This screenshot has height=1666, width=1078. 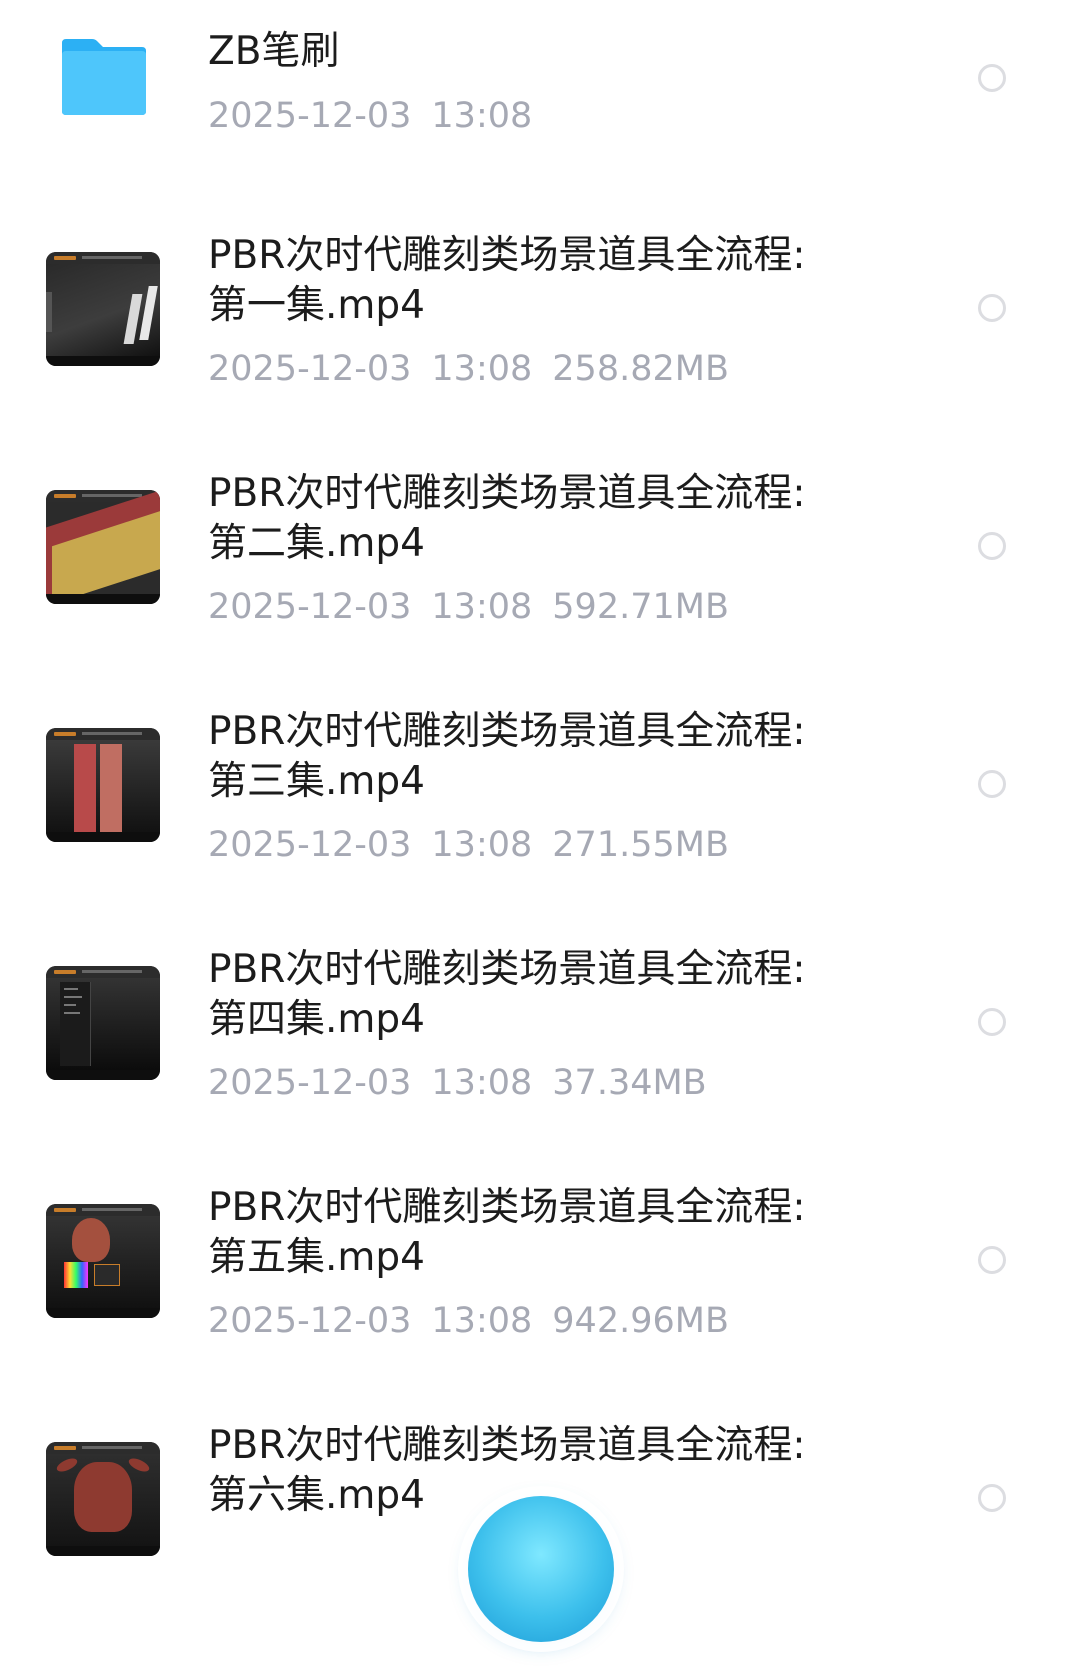 What do you see at coordinates (482, 116) in the screenshot?
I see `folder-time: 13:08` at bounding box center [482, 116].